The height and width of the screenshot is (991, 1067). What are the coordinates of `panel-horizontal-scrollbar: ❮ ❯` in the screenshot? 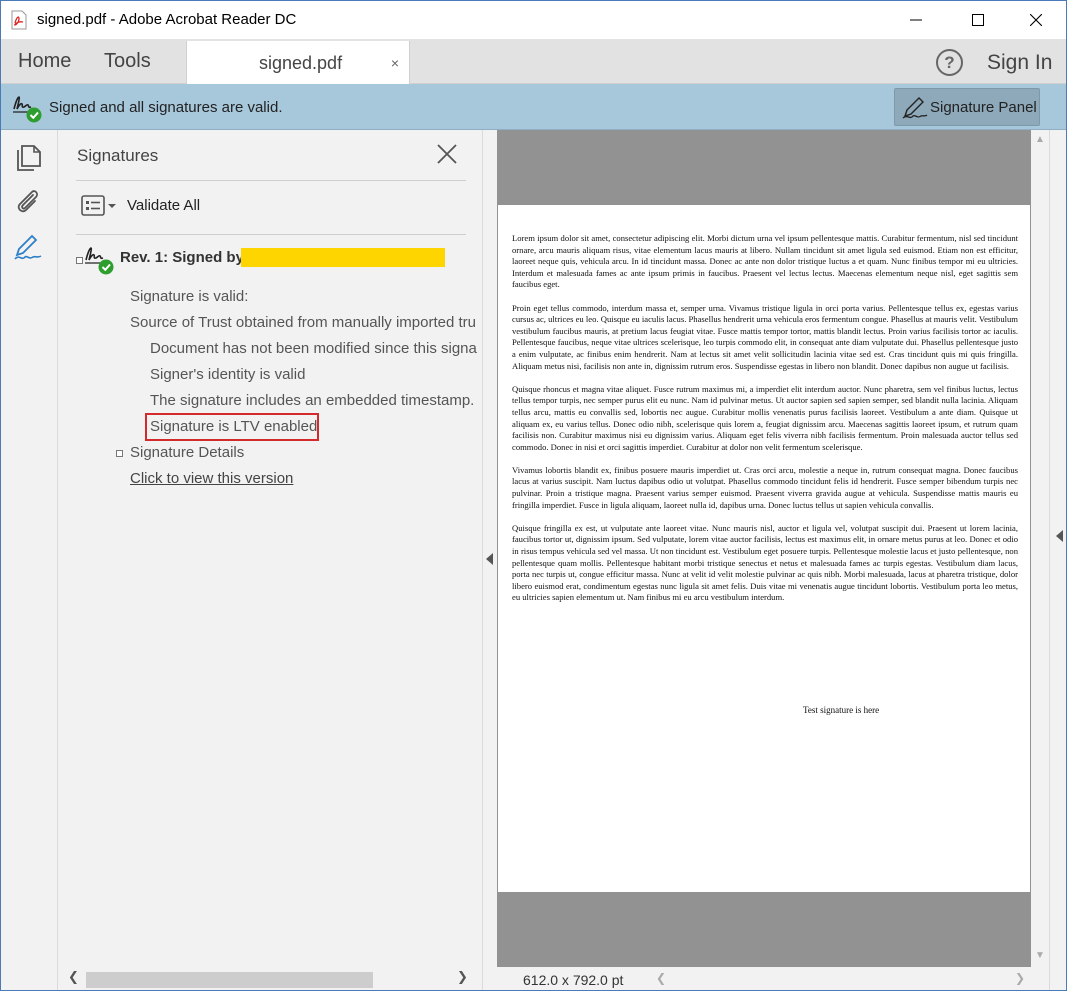 It's located at (270, 978).